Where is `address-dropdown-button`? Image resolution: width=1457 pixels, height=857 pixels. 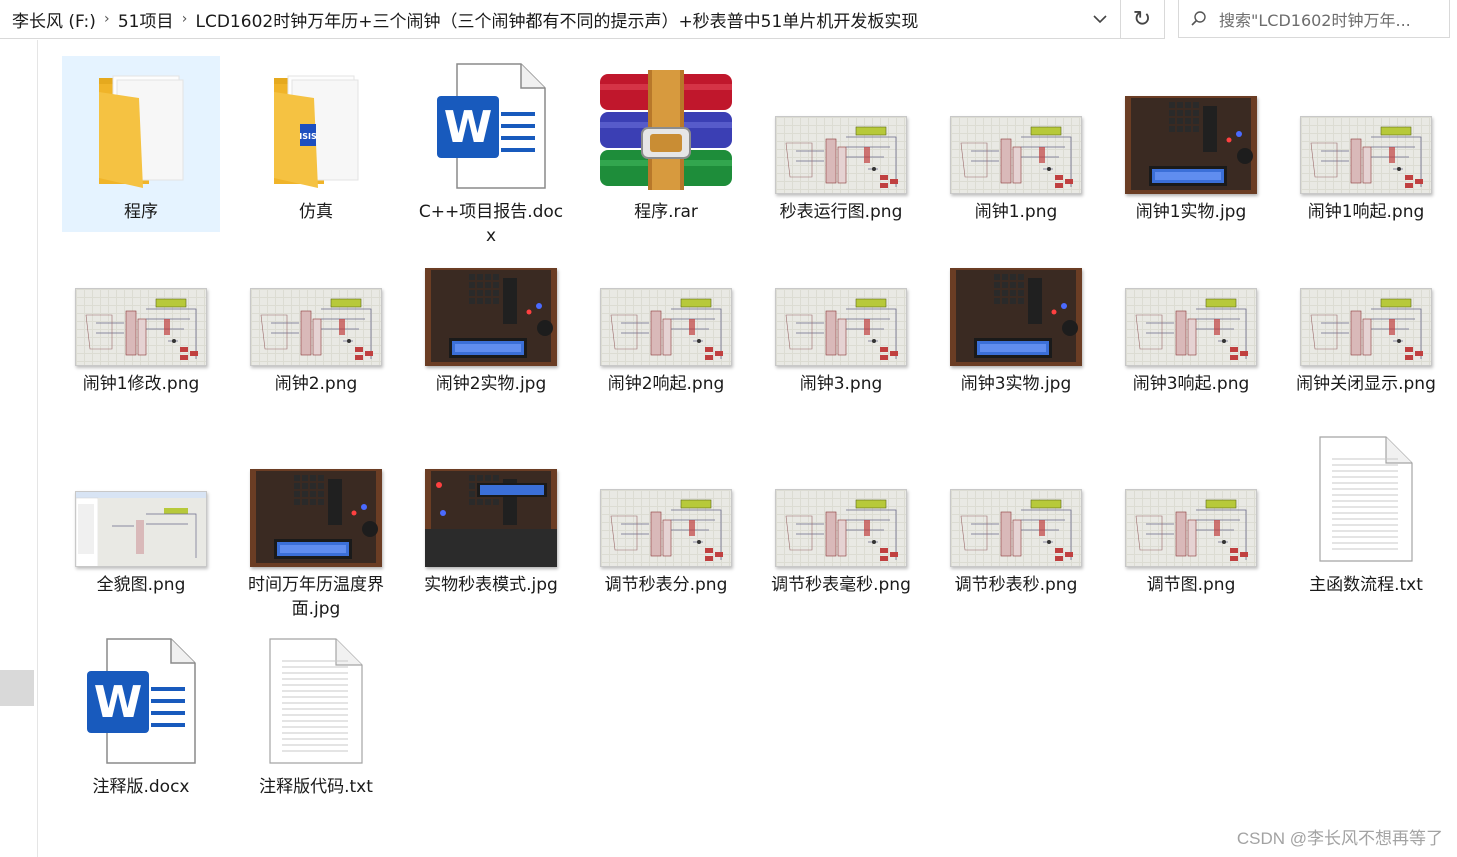 address-dropdown-button is located at coordinates (1100, 19).